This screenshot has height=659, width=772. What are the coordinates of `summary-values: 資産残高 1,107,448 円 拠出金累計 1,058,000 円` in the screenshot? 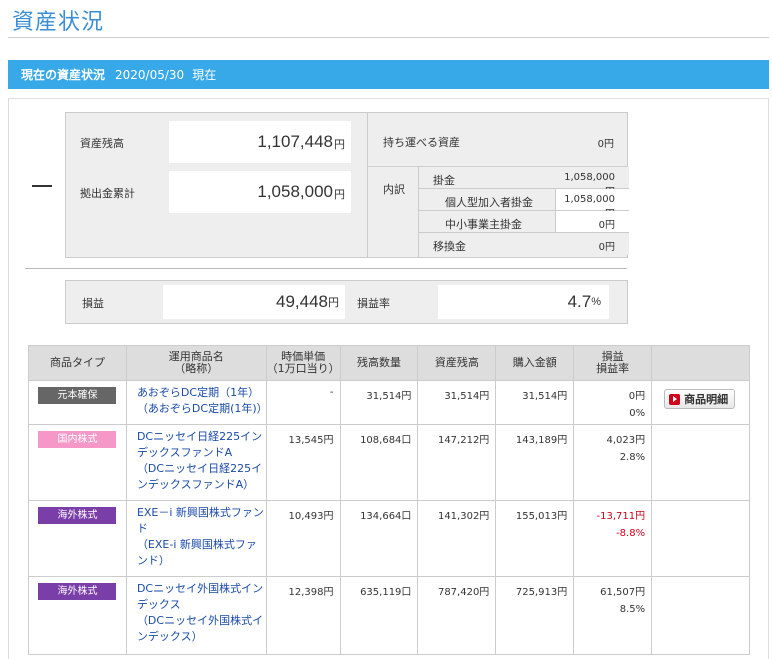 It's located at (216, 185).